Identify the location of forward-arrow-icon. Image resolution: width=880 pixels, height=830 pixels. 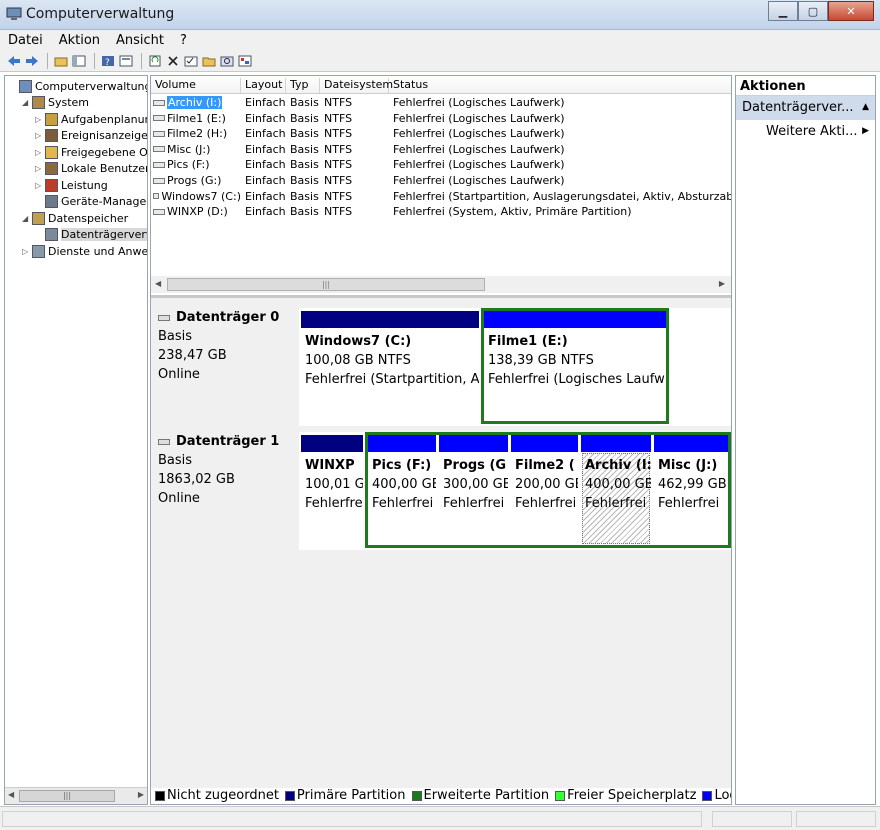
(32, 61).